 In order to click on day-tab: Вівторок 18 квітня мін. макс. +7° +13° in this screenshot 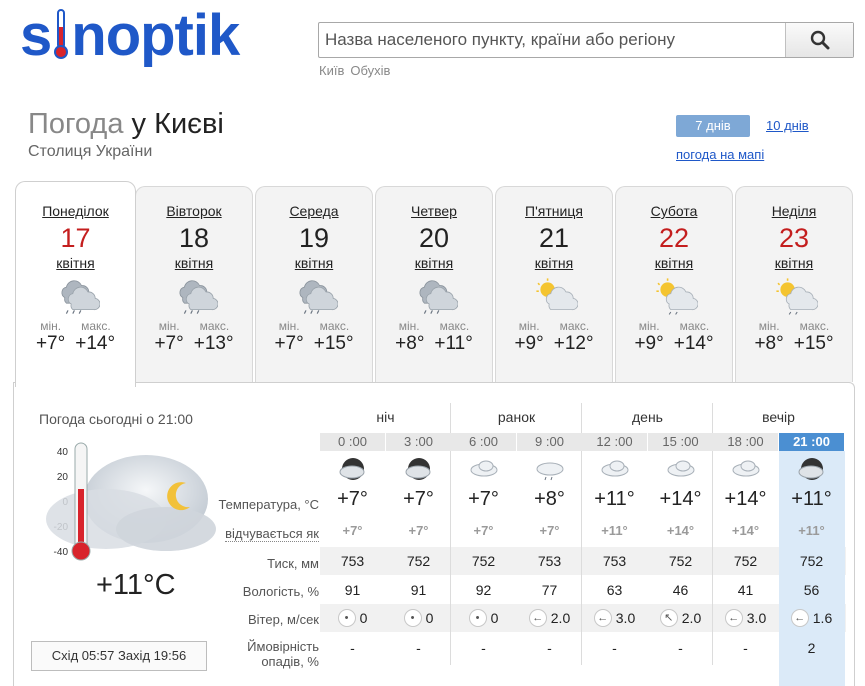, I will do `click(194, 284)`.